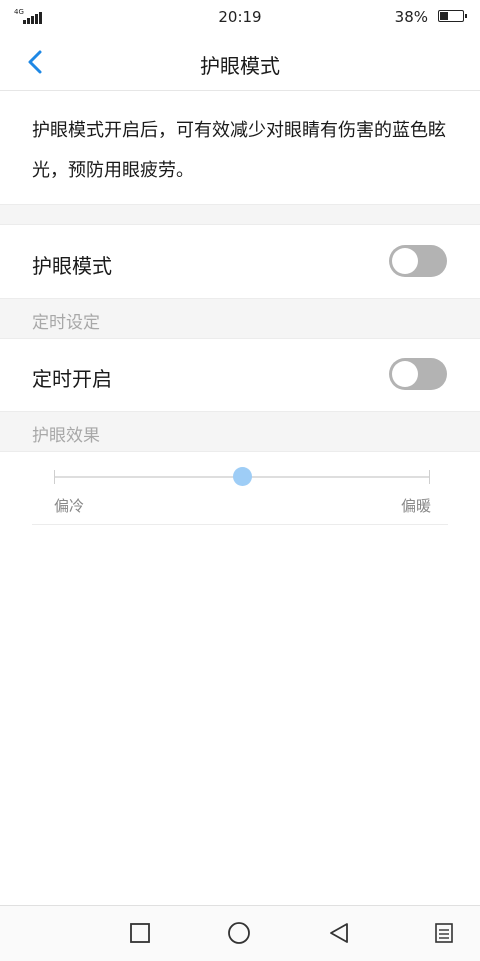  I want to click on header: 护眼模式, so click(240, 62).